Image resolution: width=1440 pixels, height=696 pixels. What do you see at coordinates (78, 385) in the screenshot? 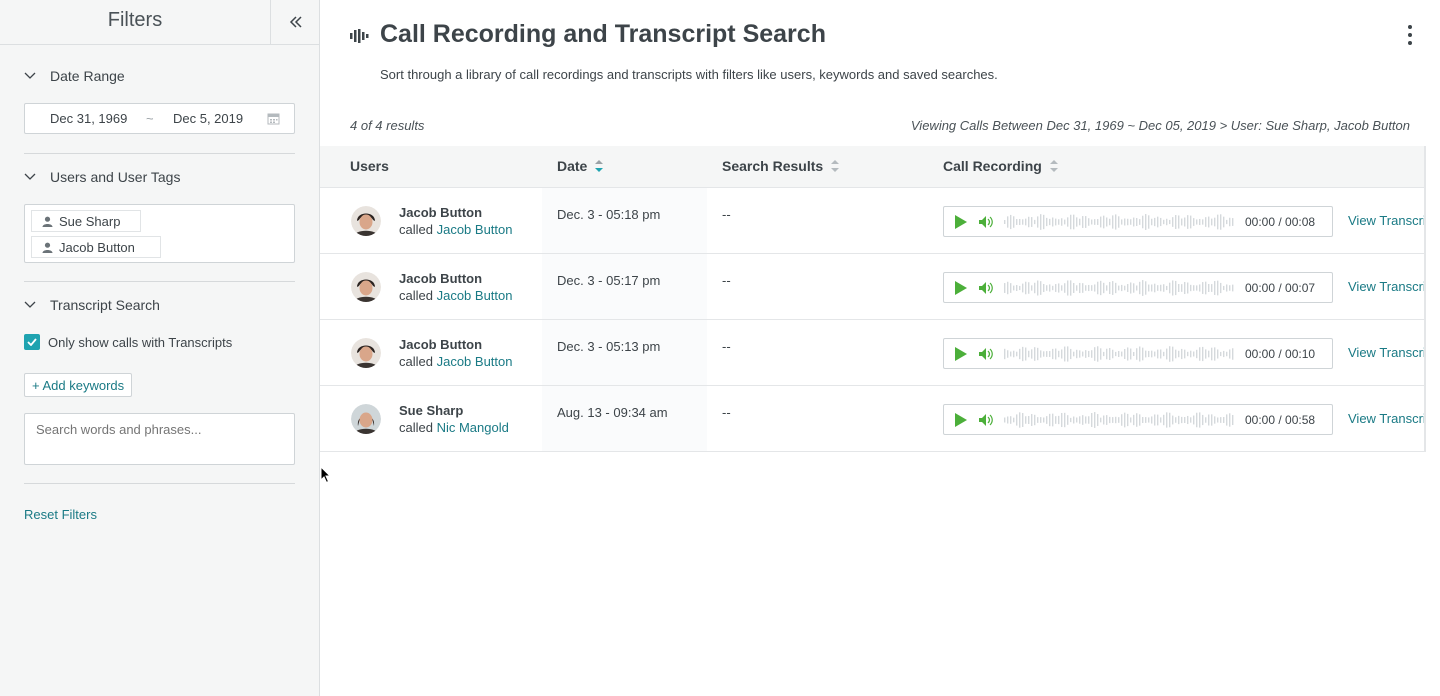
I see `add-keywords-button: + Add keywords` at bounding box center [78, 385].